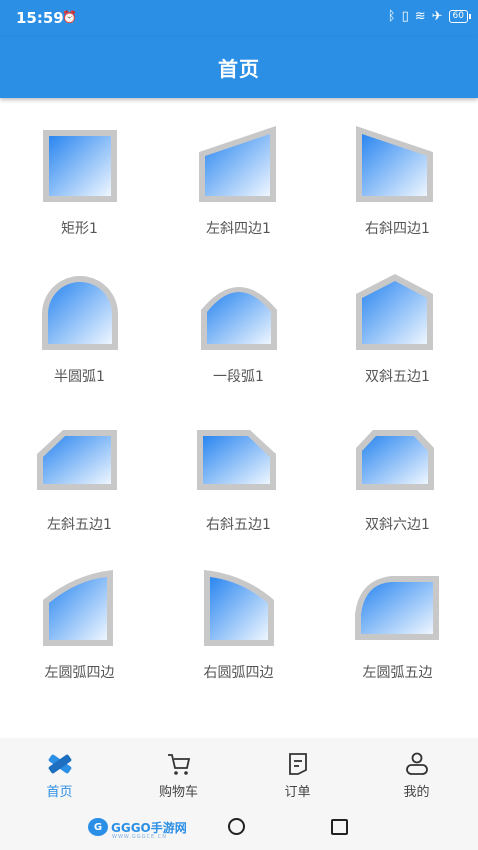  What do you see at coordinates (79, 673) in the screenshot?
I see `shape-label: 左圆弧四边` at bounding box center [79, 673].